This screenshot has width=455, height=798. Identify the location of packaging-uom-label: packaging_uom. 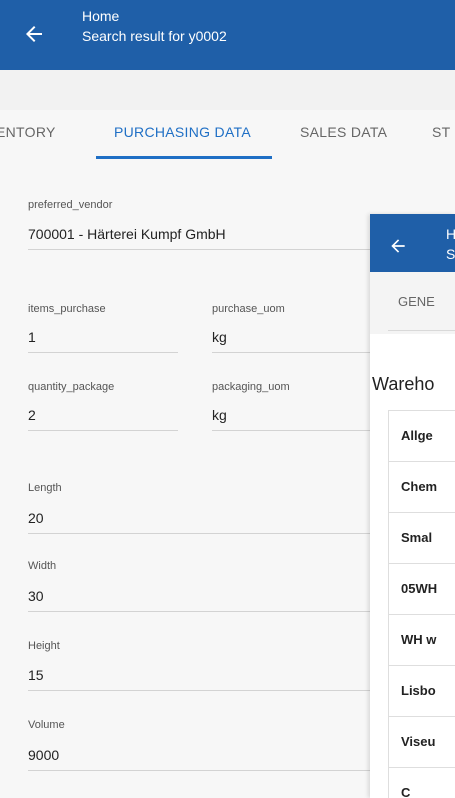
(251, 387).